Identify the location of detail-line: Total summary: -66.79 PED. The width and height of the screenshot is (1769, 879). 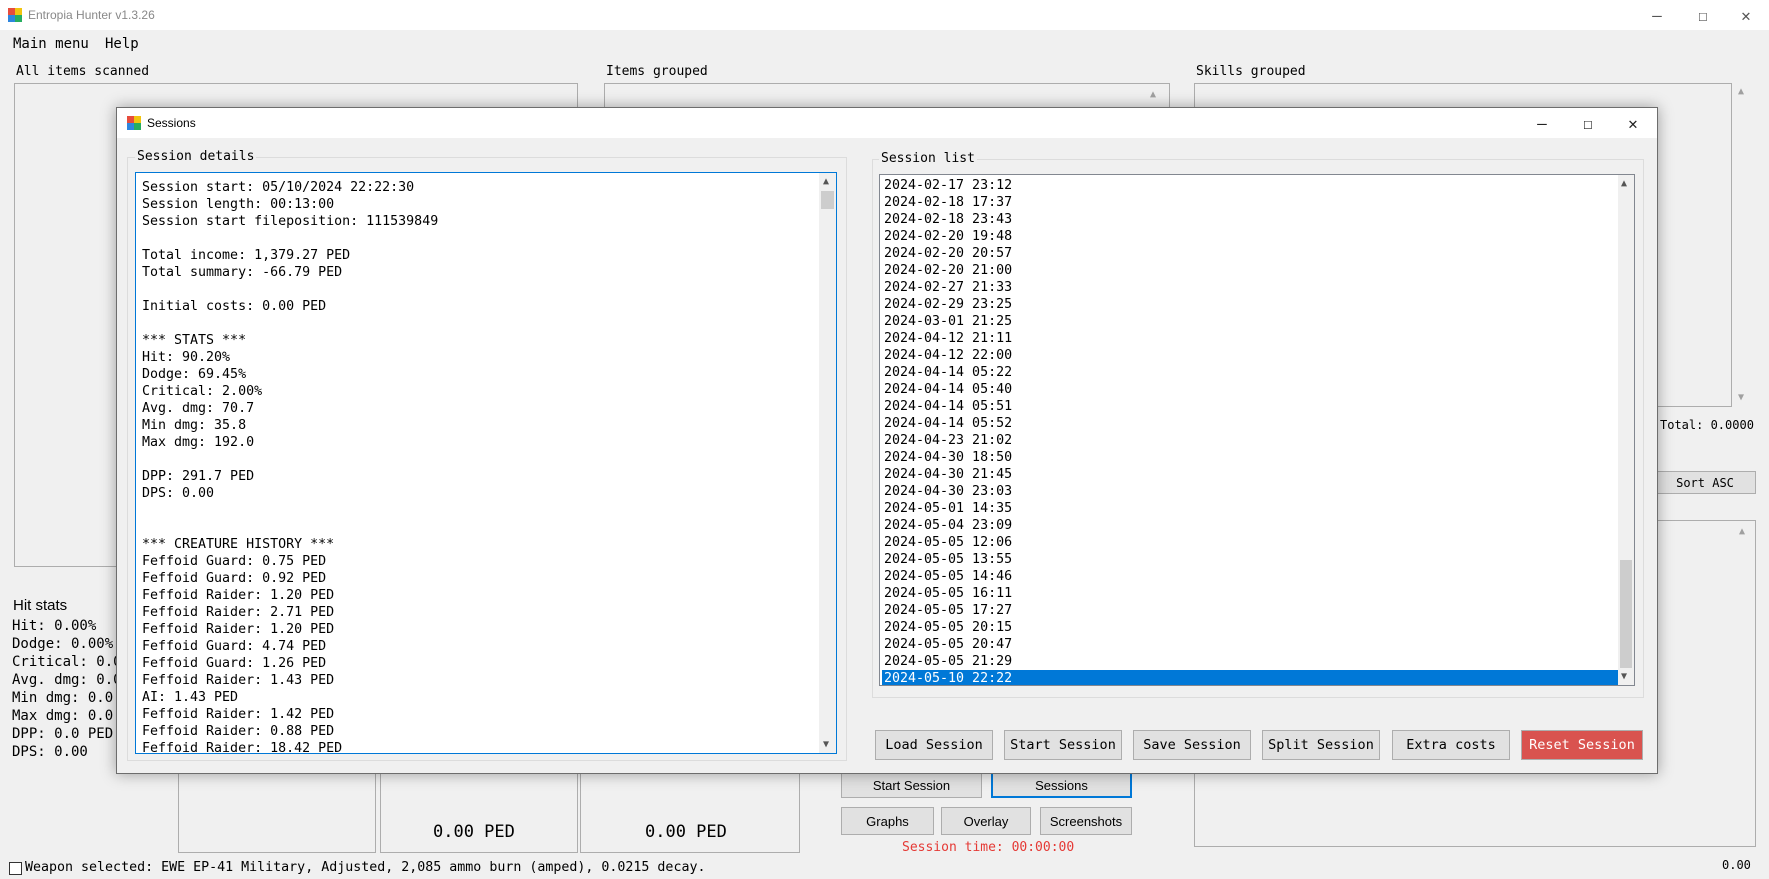
(242, 272).